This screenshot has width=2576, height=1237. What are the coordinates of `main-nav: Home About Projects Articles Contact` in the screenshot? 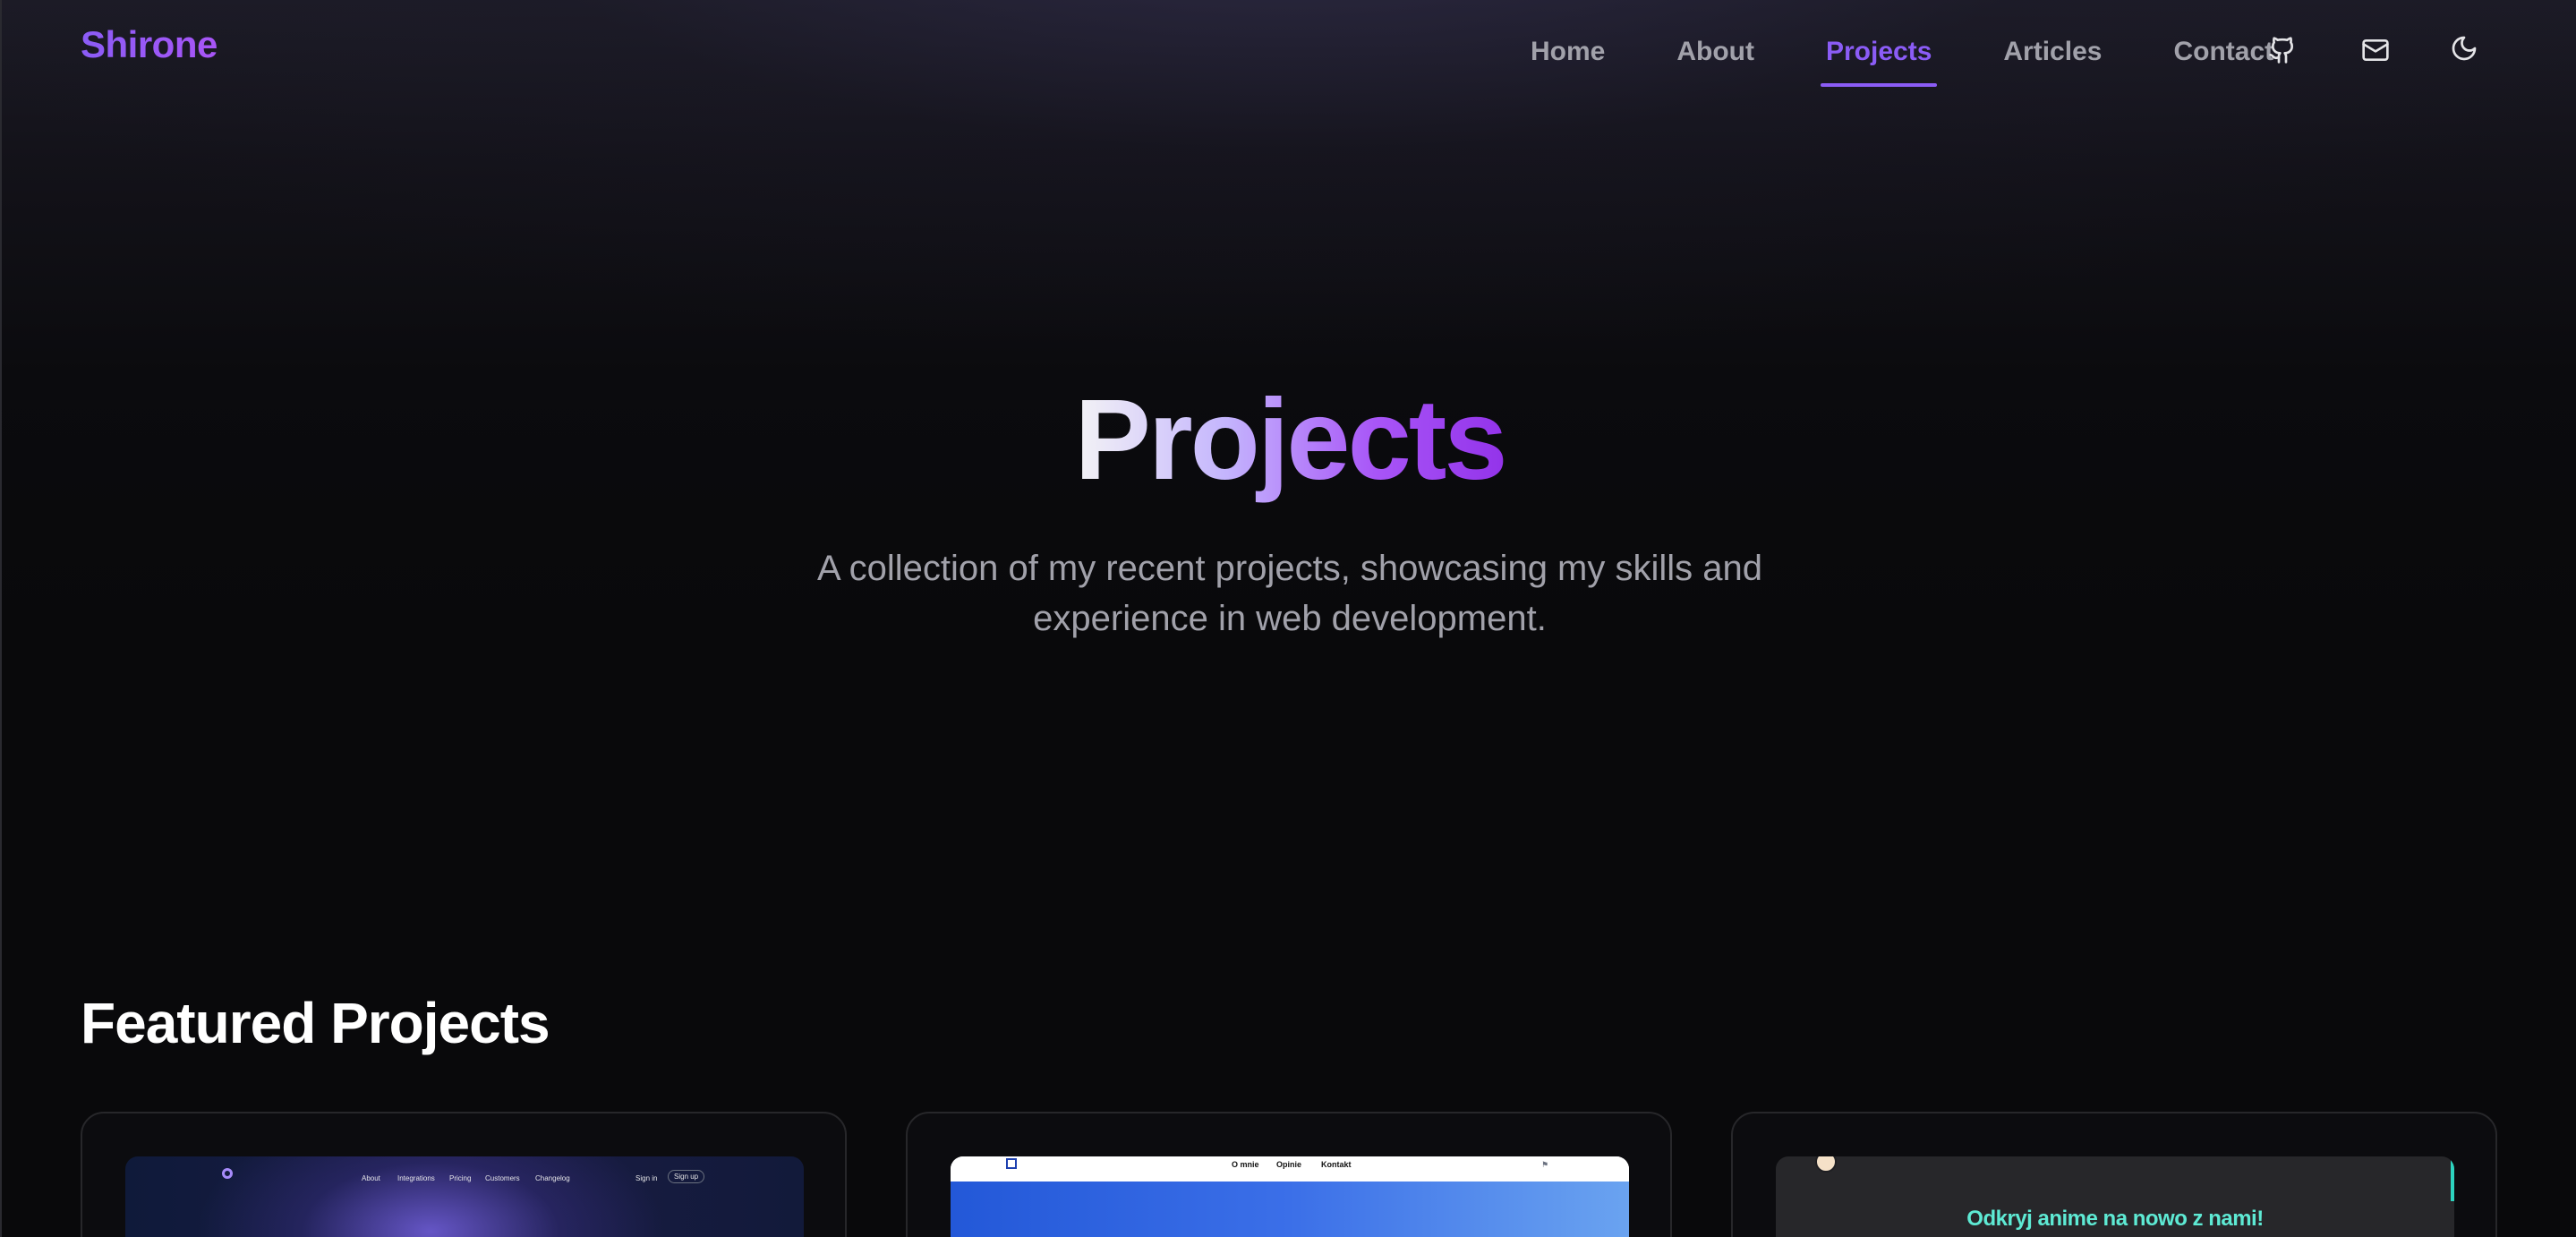 It's located at (1930, 52).